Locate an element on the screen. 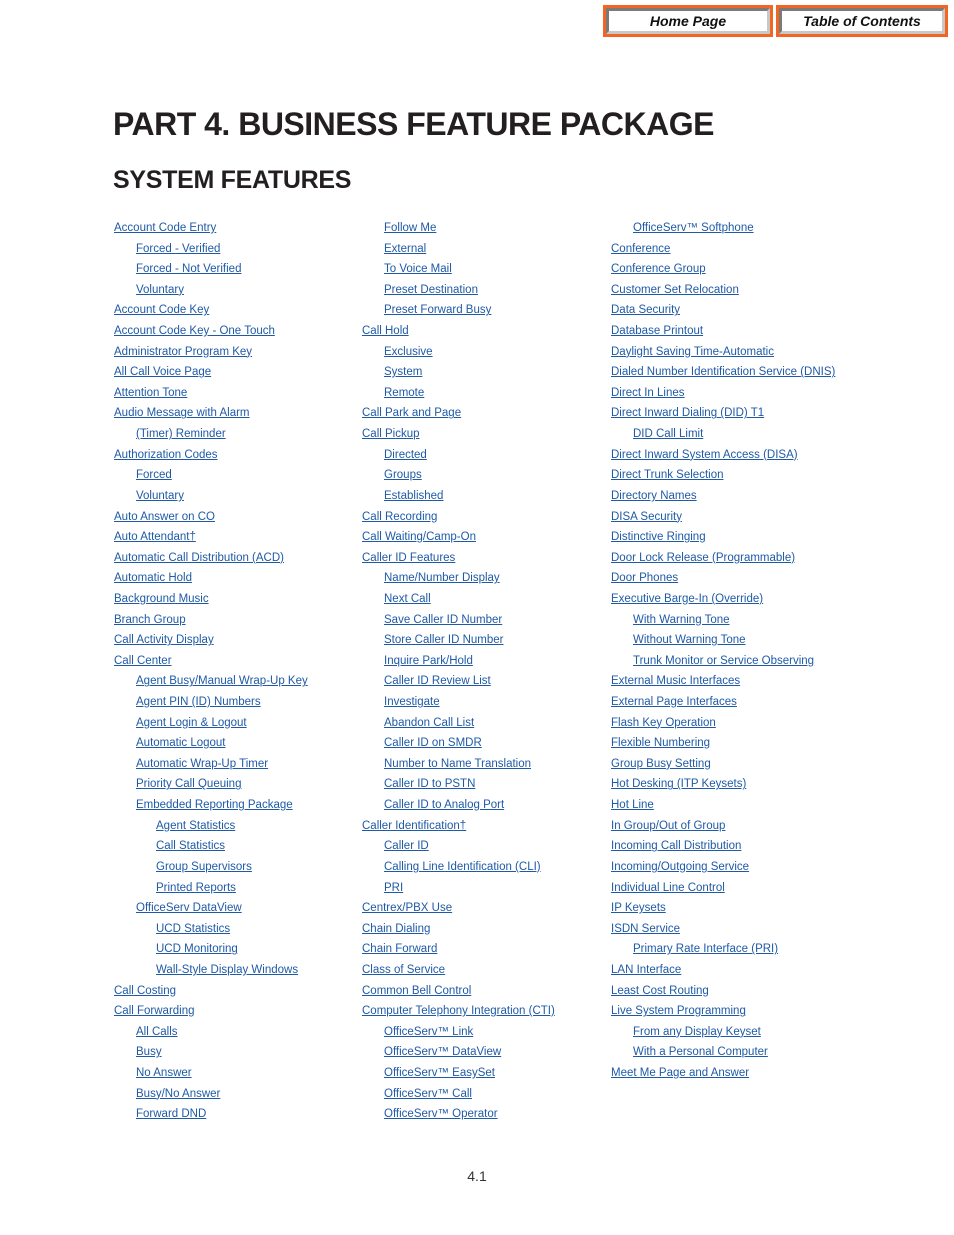  feature-link: Call Pickup is located at coordinates (391, 434).